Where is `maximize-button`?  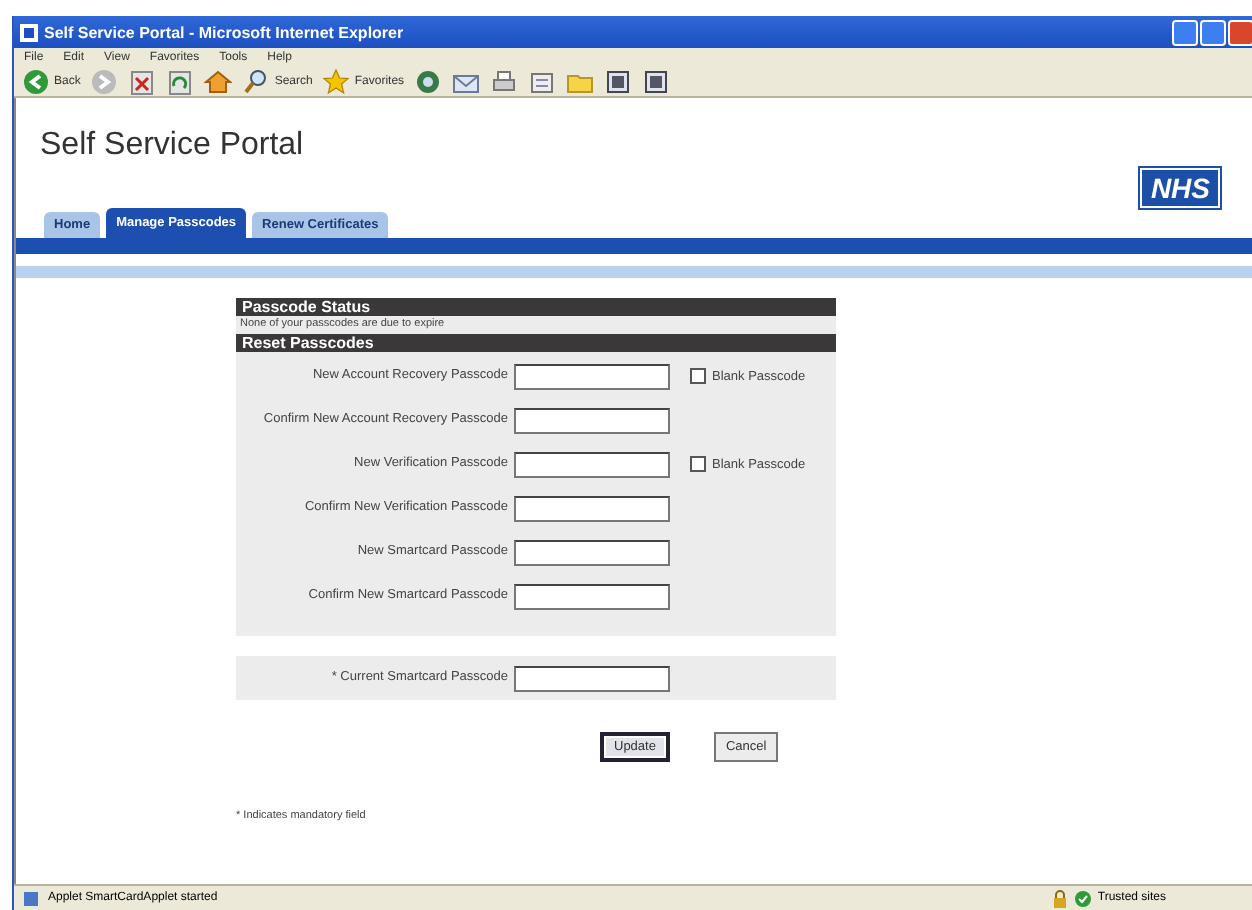 maximize-button is located at coordinates (1213, 32).